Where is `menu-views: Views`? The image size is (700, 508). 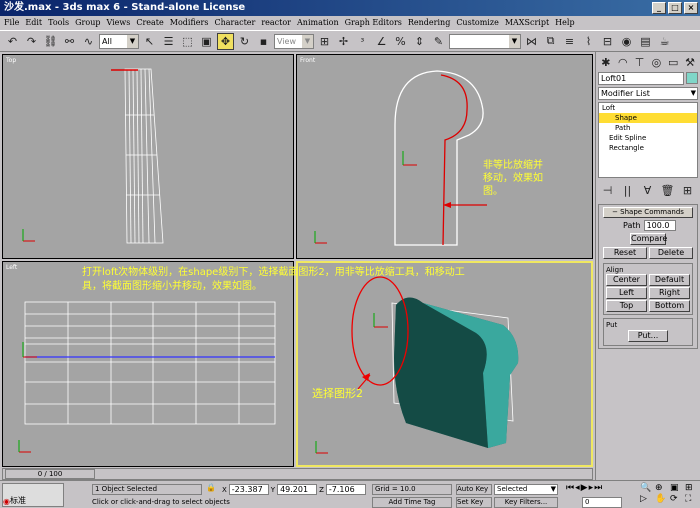
menu-views: Views is located at coordinates (118, 23).